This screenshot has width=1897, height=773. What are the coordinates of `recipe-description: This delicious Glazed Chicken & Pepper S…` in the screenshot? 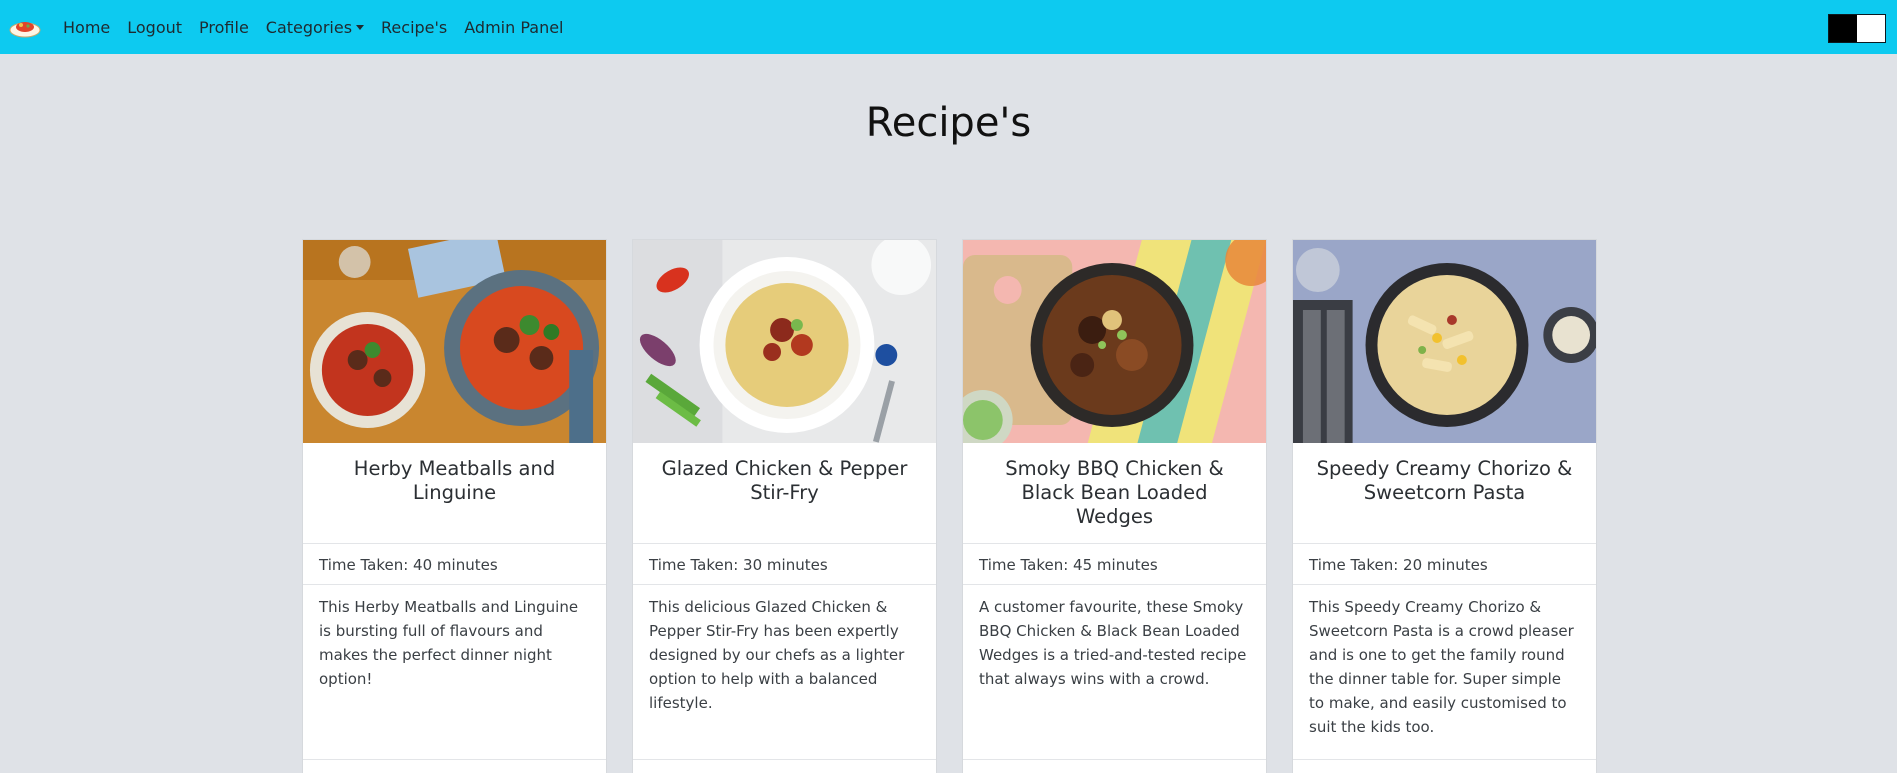 It's located at (784, 672).